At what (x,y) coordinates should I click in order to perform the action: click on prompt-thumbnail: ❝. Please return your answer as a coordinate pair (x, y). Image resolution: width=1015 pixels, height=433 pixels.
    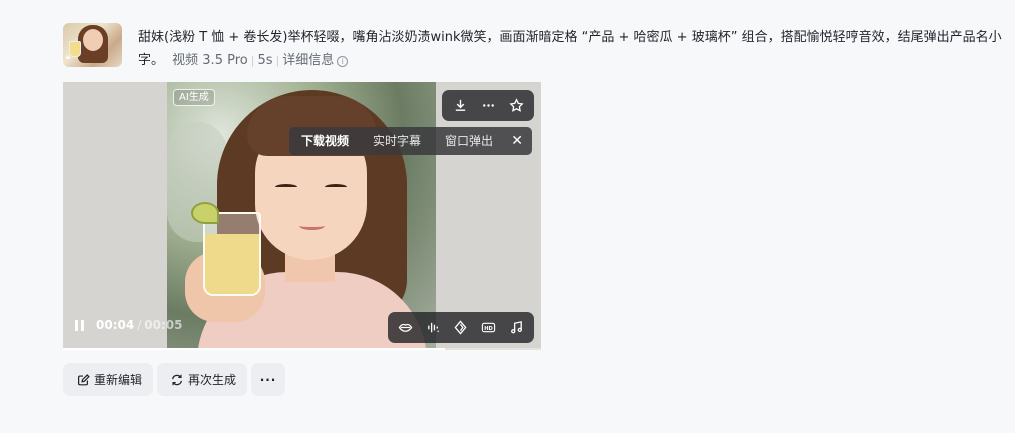
    Looking at the image, I should click on (92, 45).